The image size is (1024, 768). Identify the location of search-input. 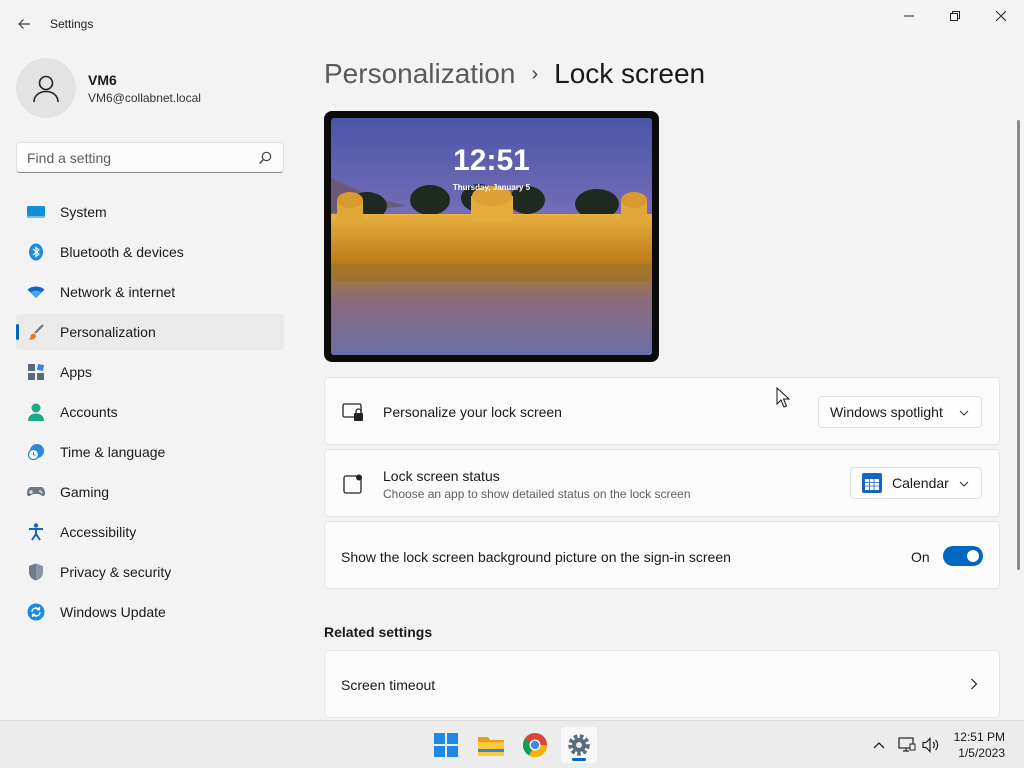
(135, 157).